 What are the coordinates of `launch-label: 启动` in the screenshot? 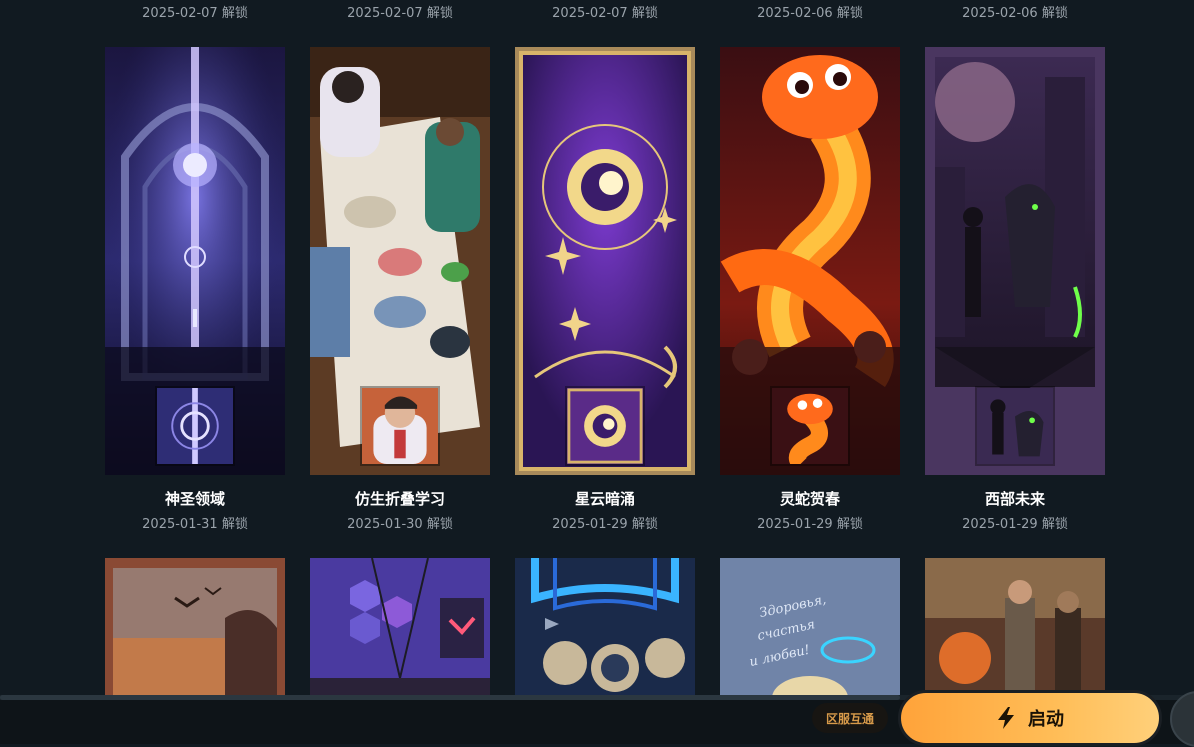 It's located at (1046, 719).